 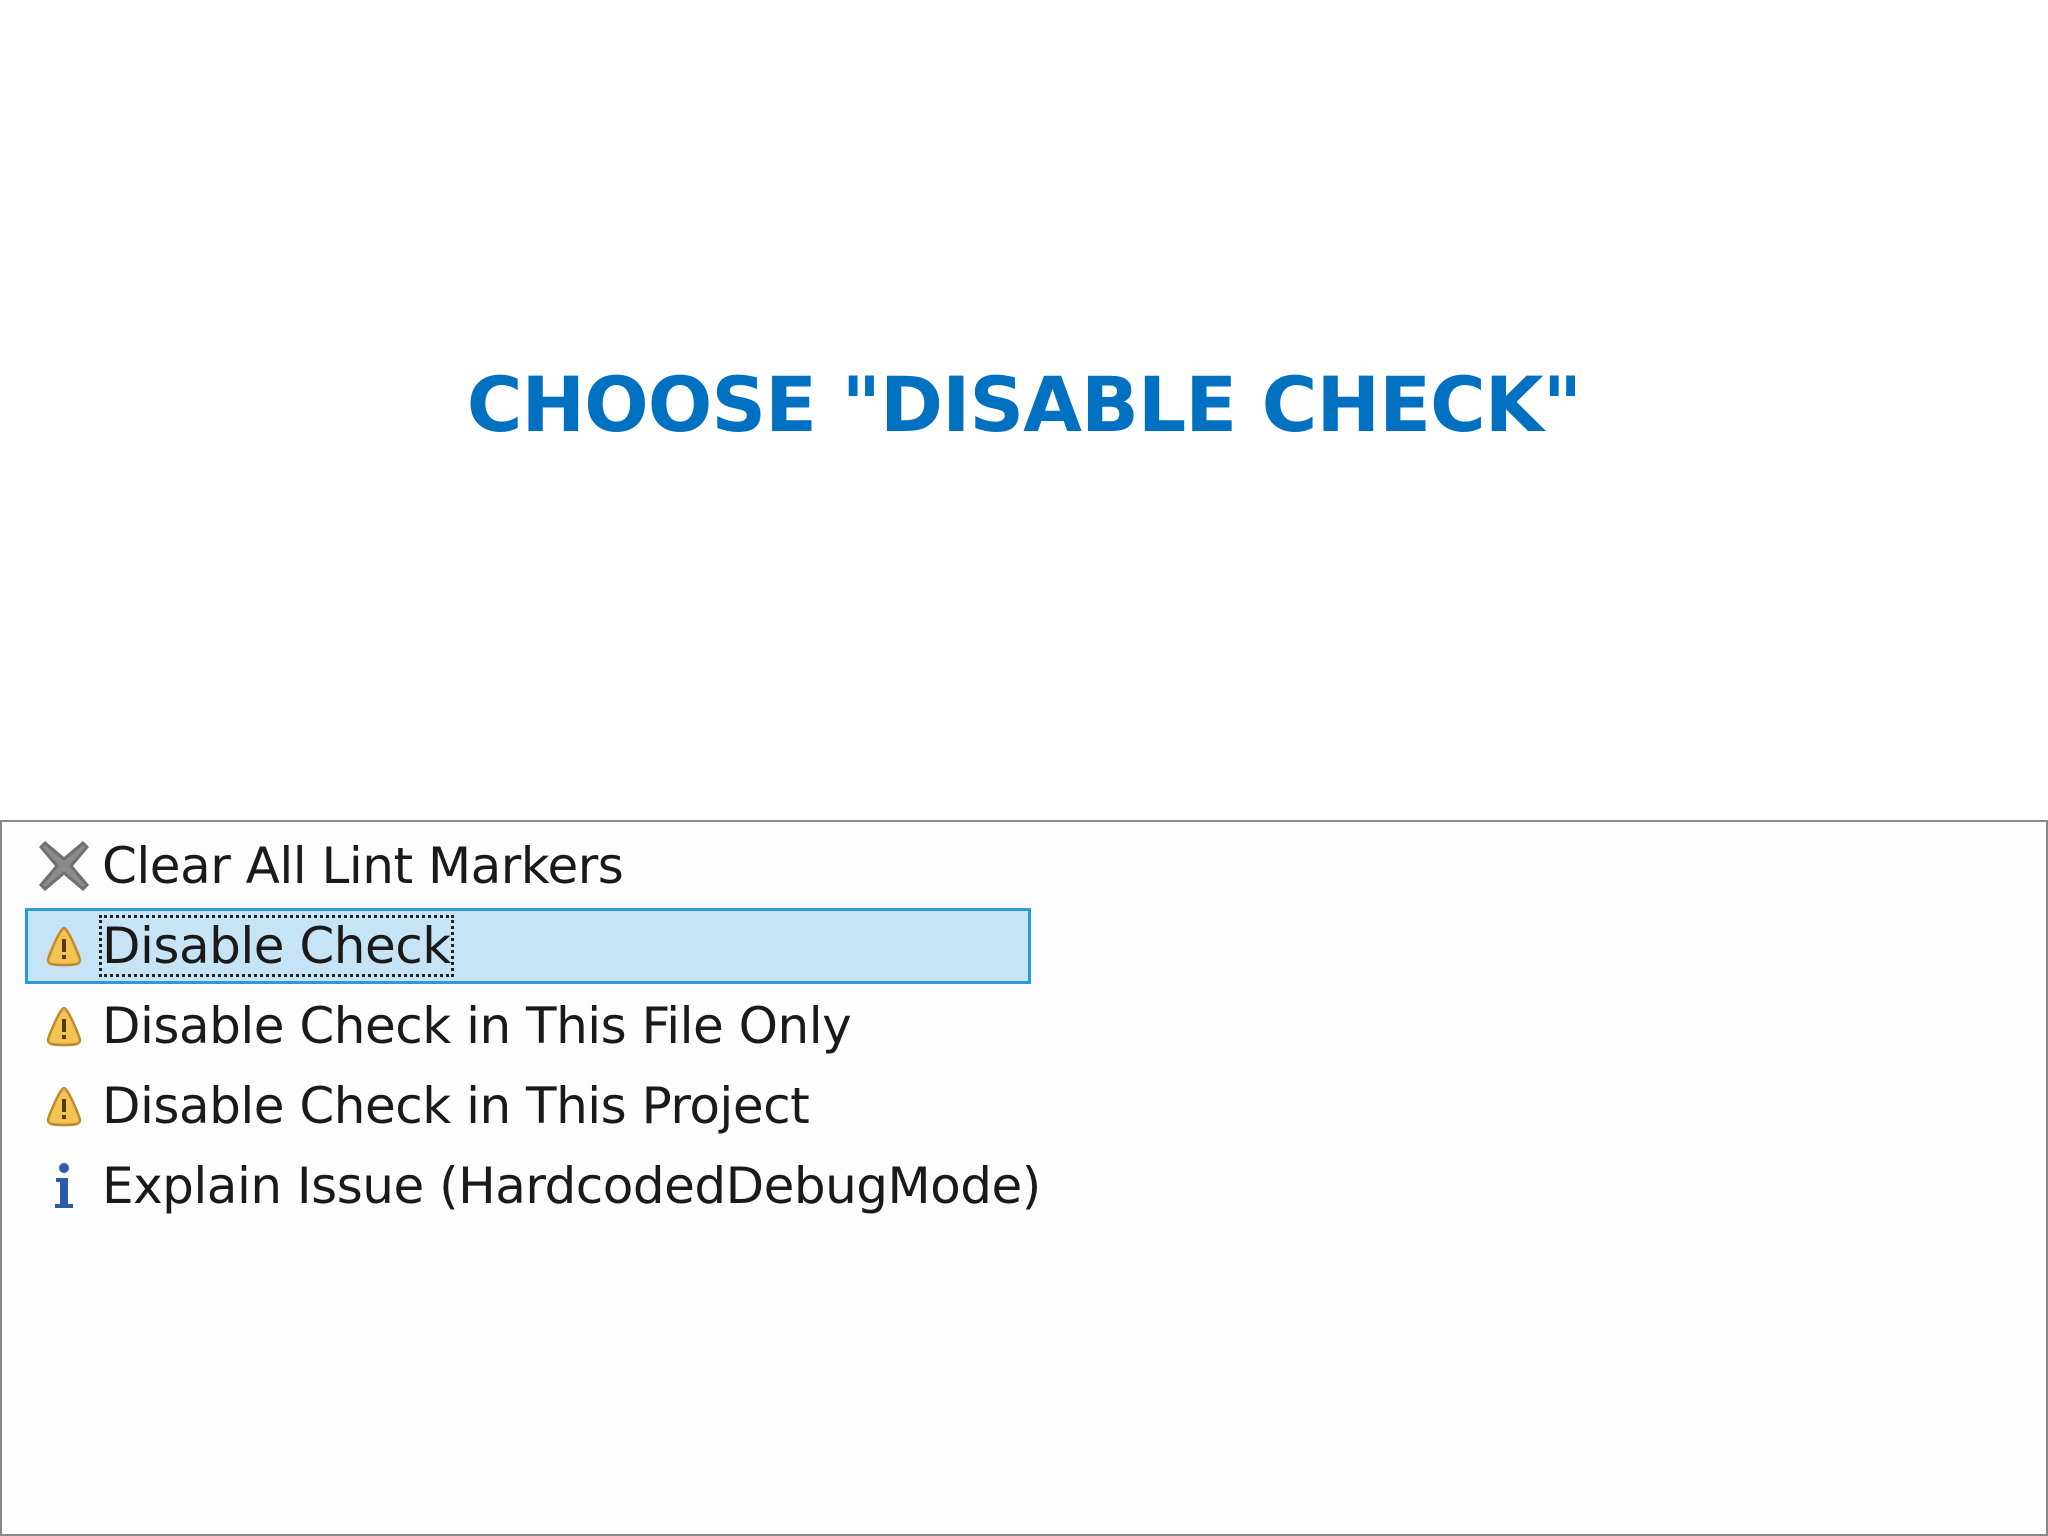 I want to click on list-item-clear-all-lint-markers: Clear All Lint Markers, so click(x=528, y=866).